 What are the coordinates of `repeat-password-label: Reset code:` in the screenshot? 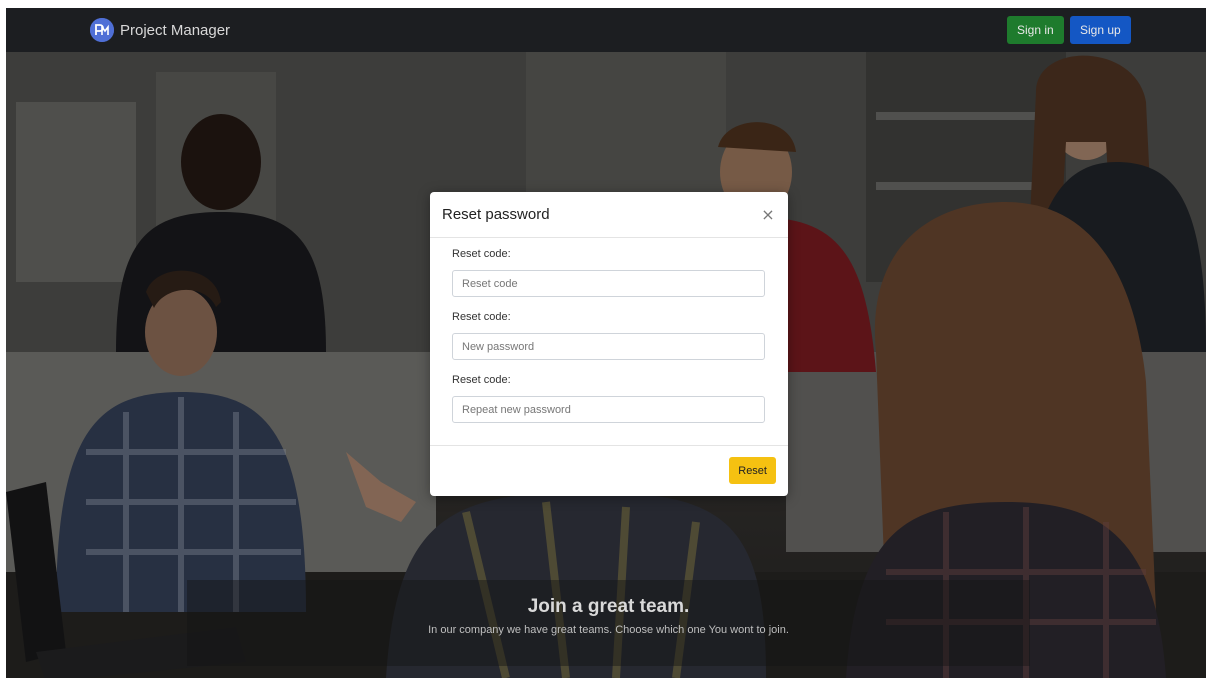 It's located at (481, 380).